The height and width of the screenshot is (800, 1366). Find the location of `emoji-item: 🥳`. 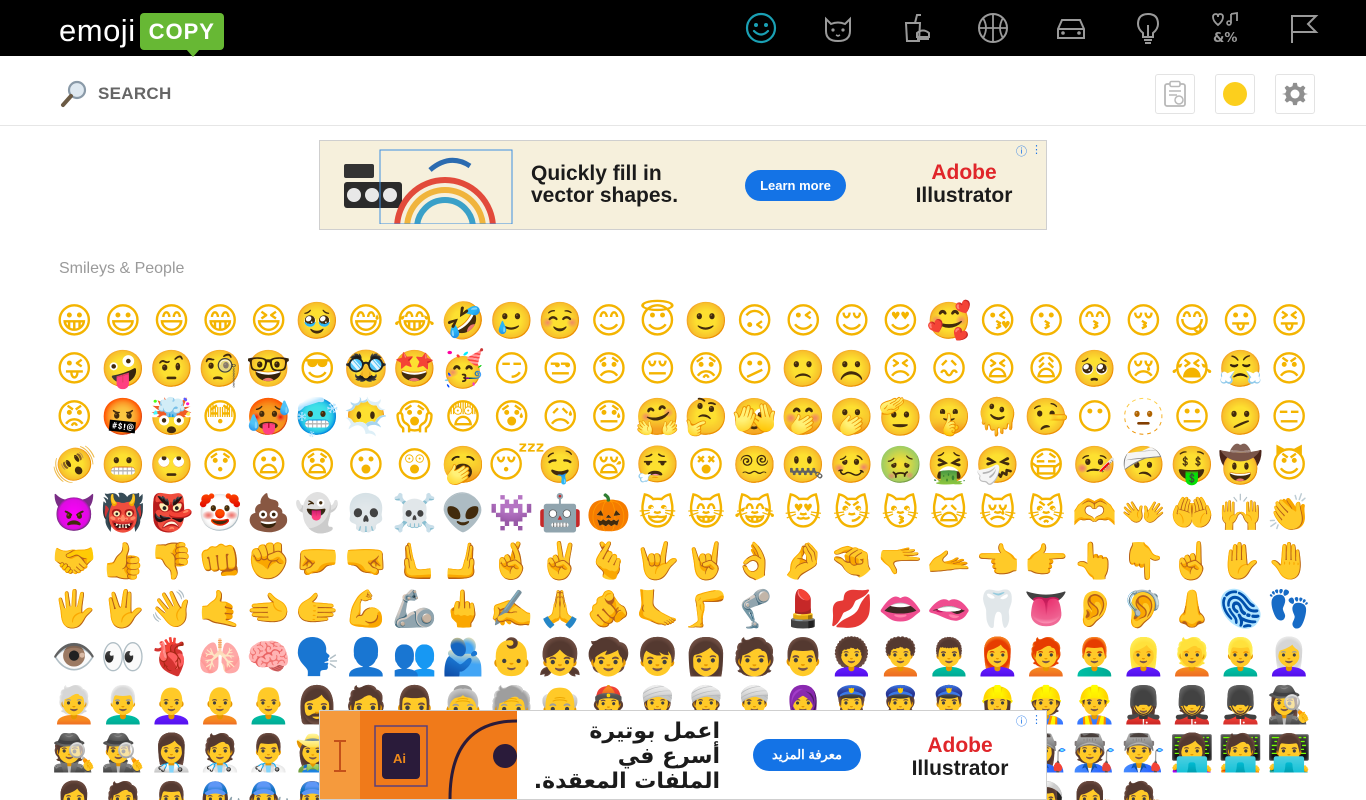

emoji-item: 🥳 is located at coordinates (463, 370).